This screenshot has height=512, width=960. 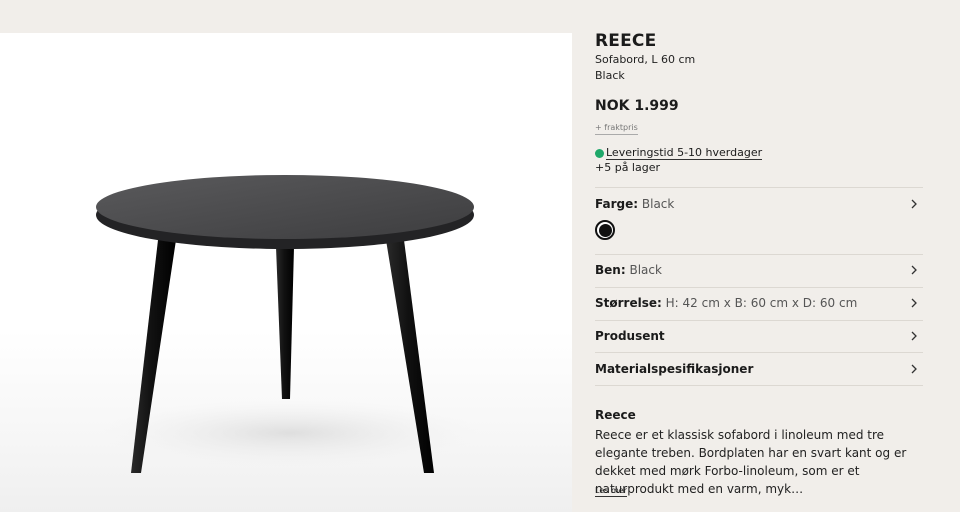 I want to click on option-label: Materialspesifikasjoner, so click(x=674, y=369).